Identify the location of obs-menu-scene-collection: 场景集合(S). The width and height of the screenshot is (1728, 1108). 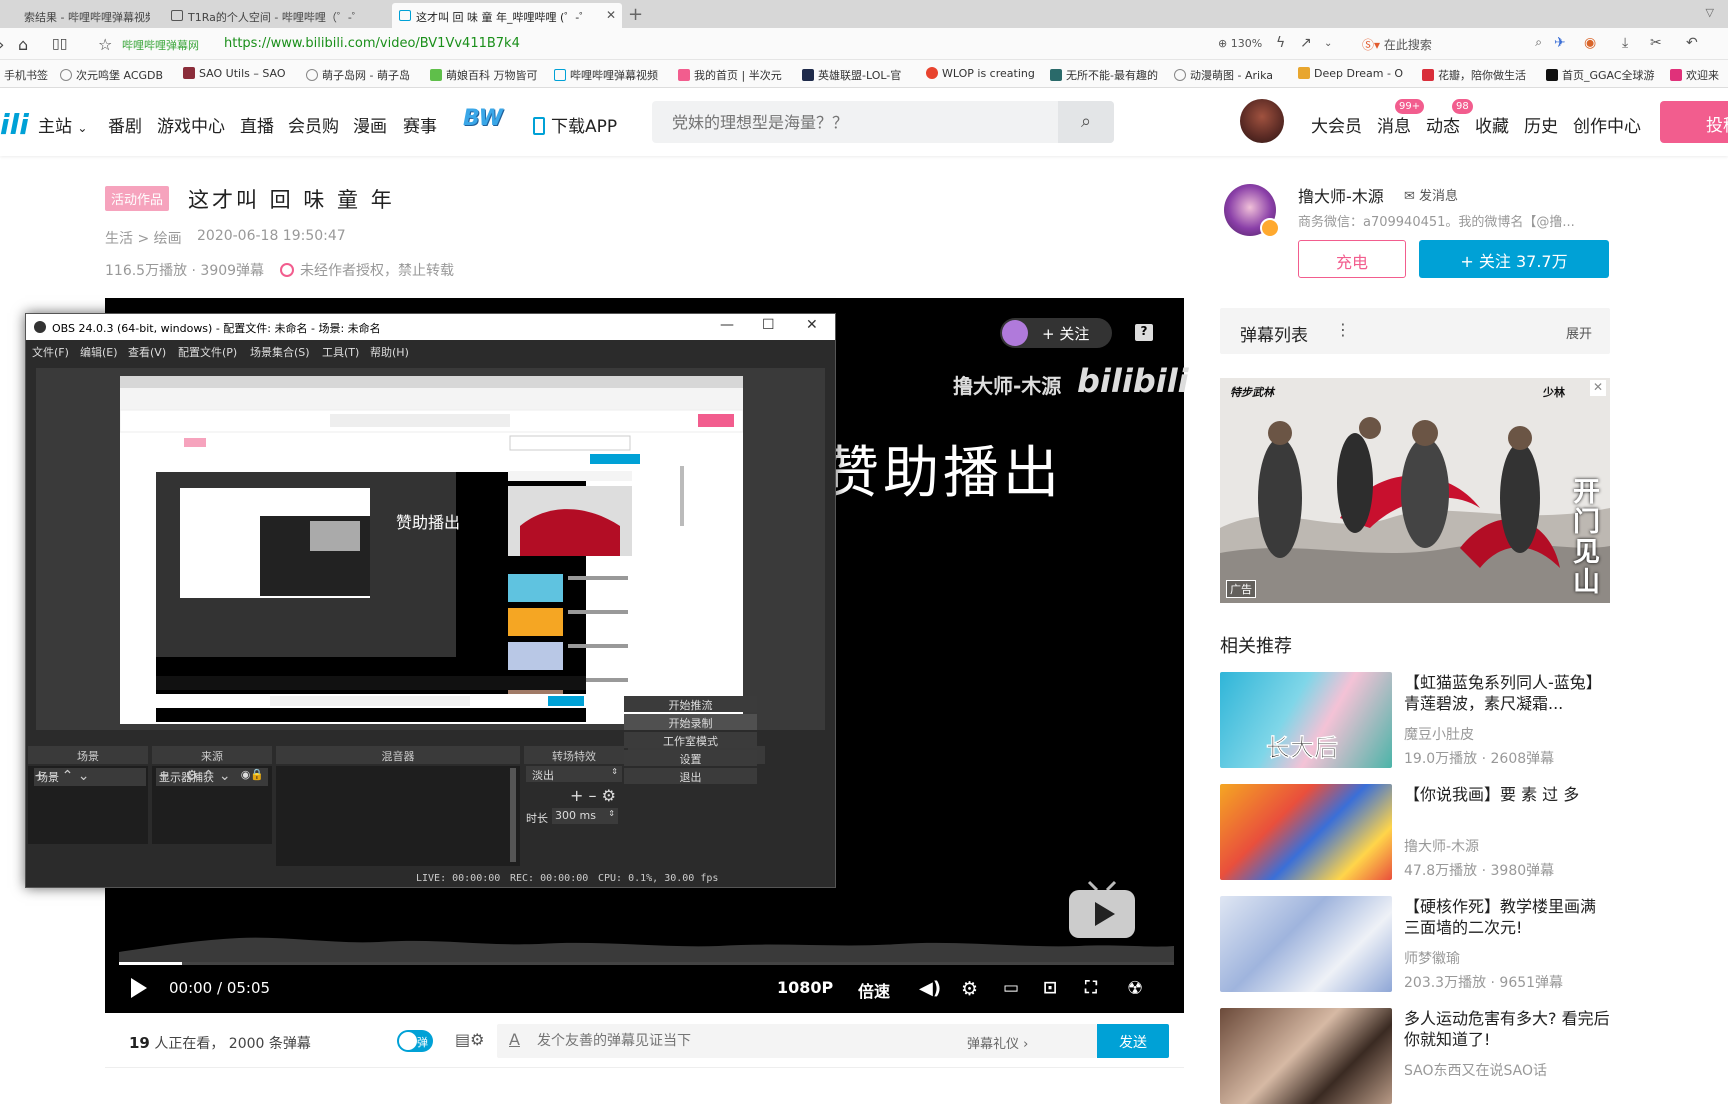
(280, 352).